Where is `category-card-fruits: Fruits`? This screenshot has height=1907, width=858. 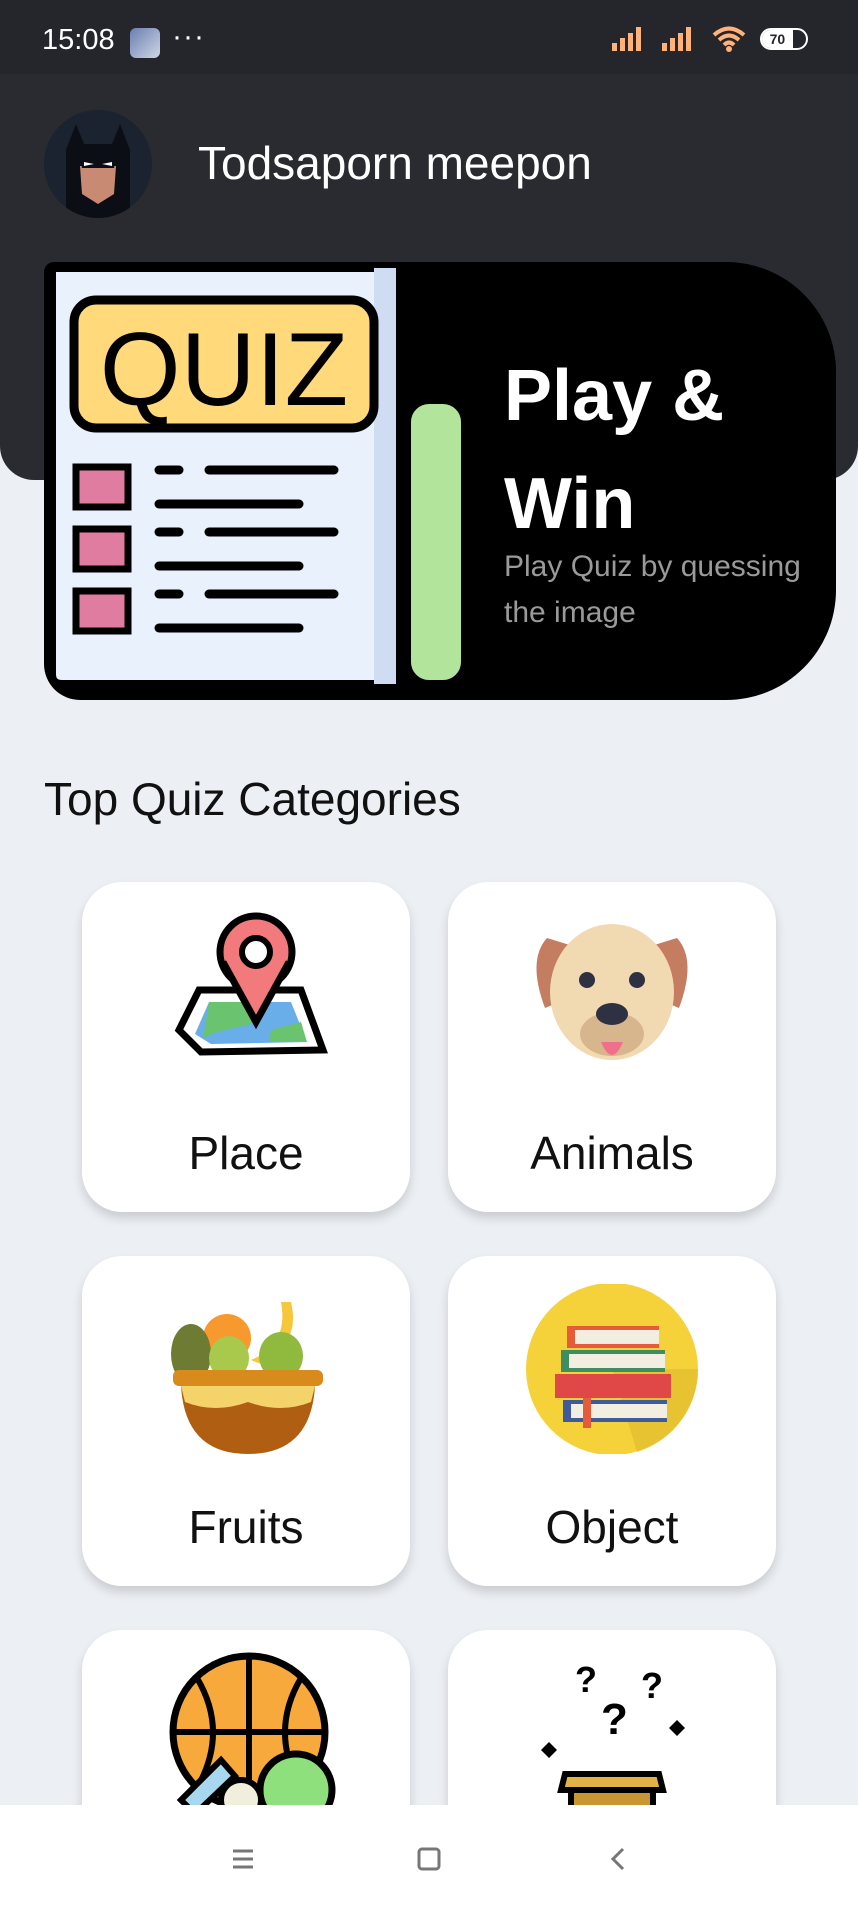 category-card-fruits: Fruits is located at coordinates (246, 1421).